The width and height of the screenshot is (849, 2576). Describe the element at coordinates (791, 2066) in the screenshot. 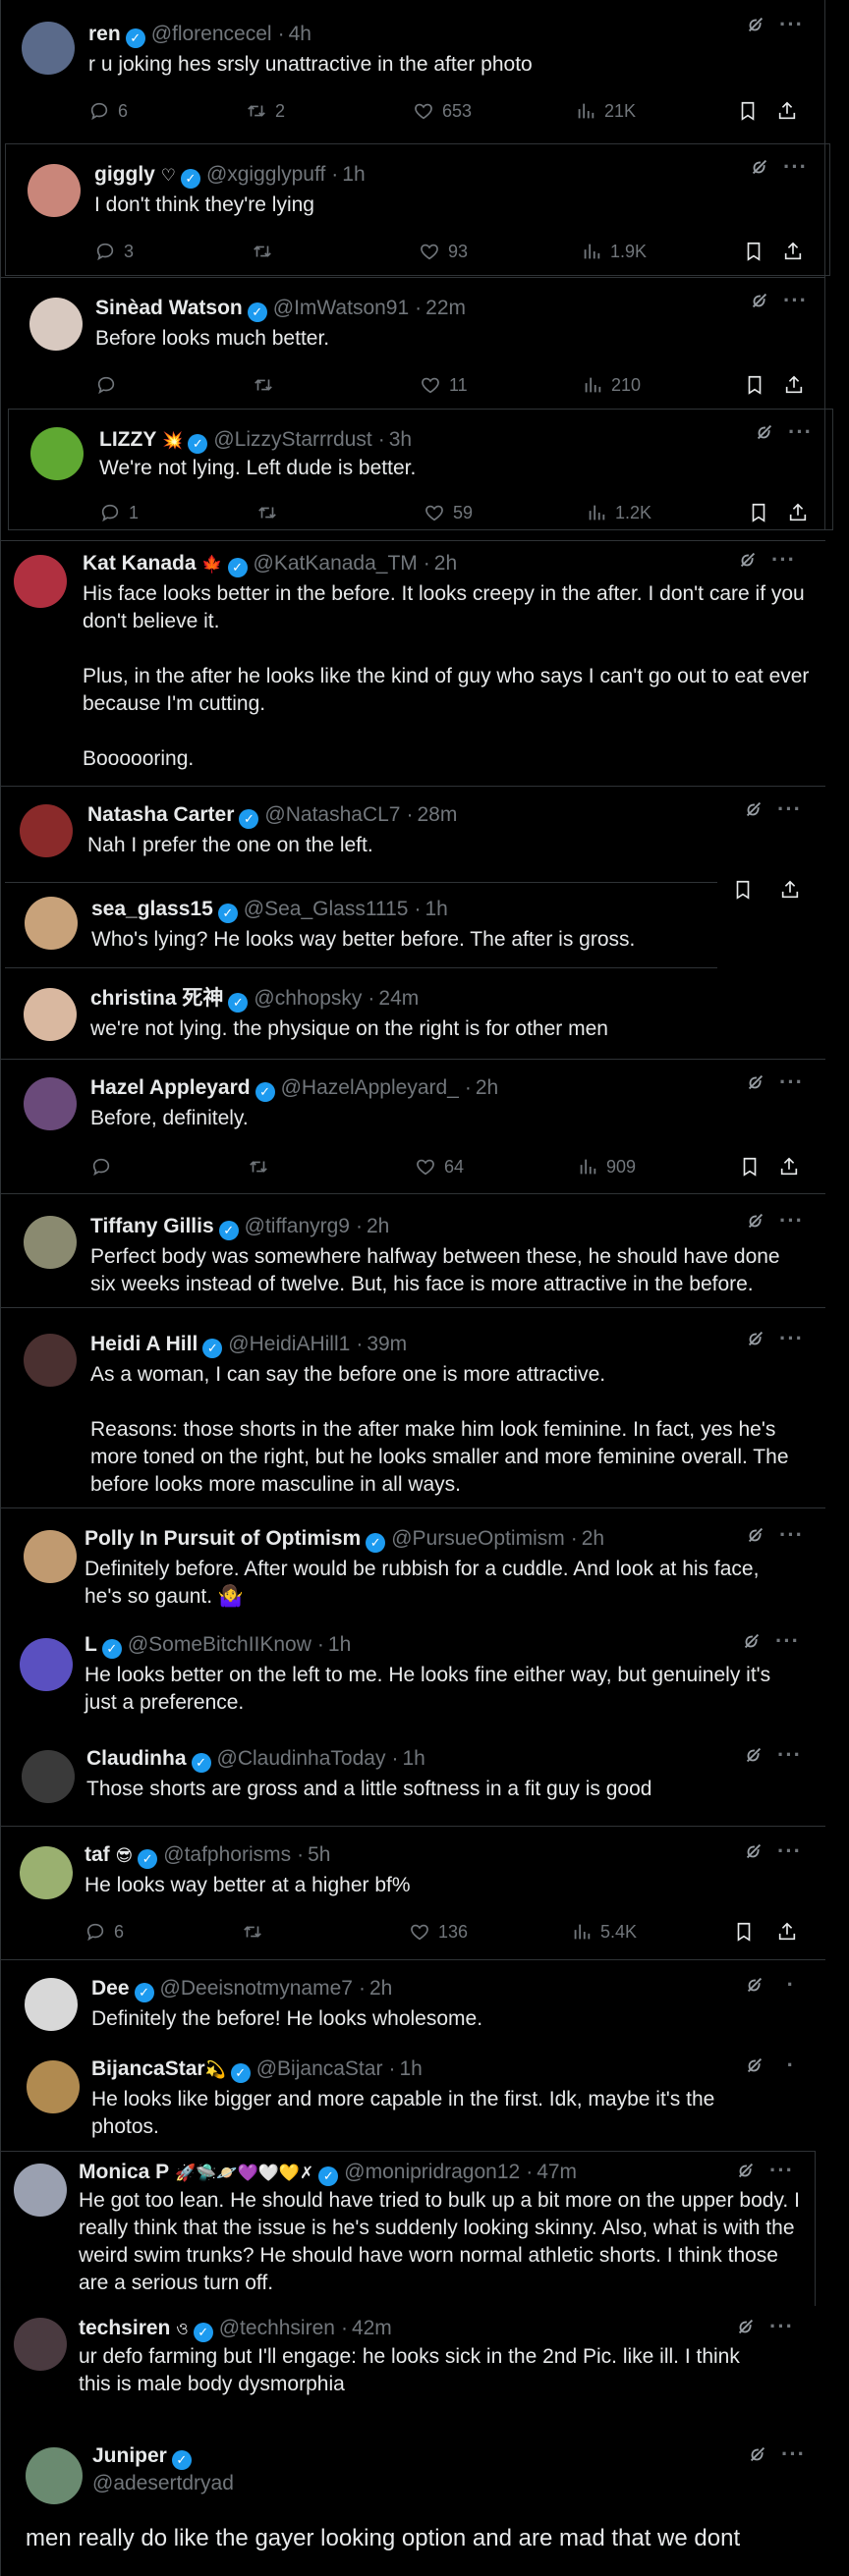

I see `more-icon: ·` at that location.